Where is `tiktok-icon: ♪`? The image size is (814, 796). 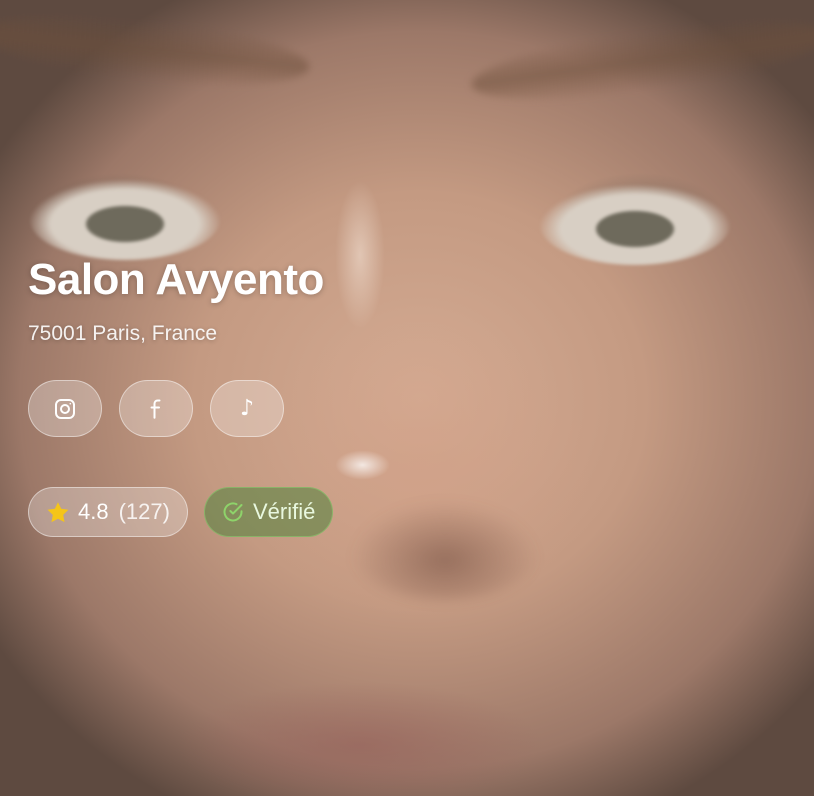 tiktok-icon: ♪ is located at coordinates (247, 408).